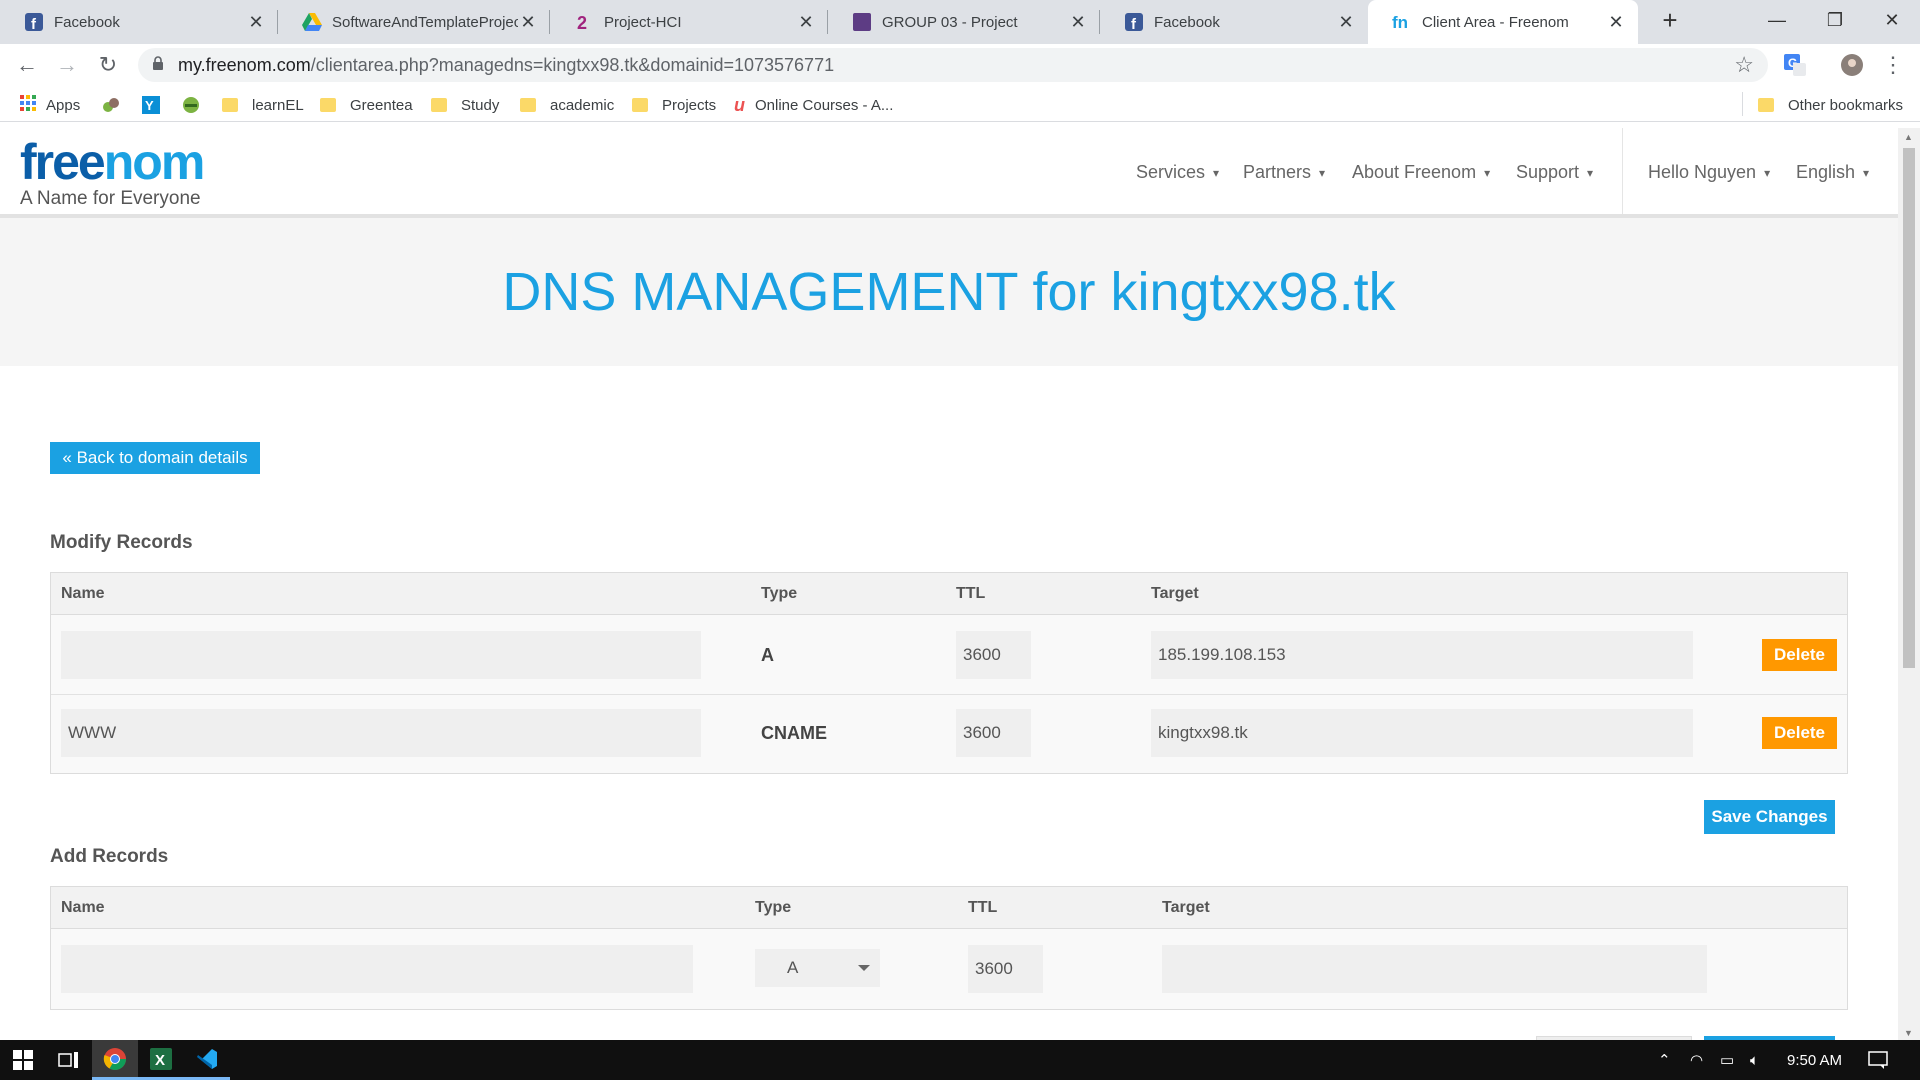 The image size is (1920, 1080). I want to click on browser-tab: GROUP 03 - Project ✕, so click(964, 22).